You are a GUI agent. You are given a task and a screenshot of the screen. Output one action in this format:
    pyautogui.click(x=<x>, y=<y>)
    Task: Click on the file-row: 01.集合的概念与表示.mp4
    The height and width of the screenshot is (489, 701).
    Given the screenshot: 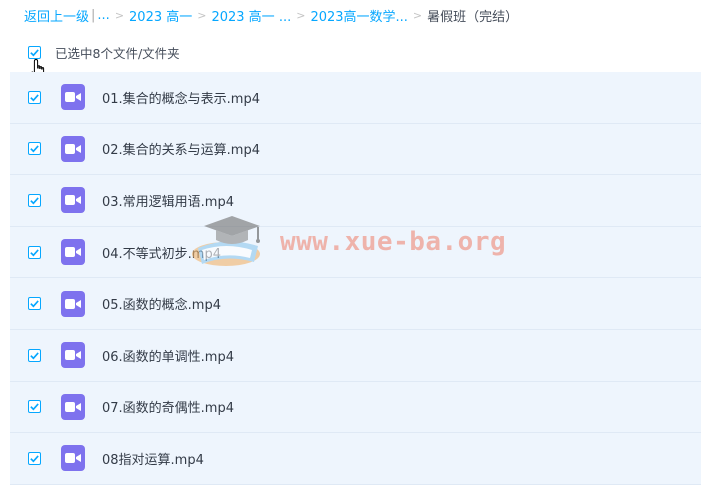 What is the action you would take?
    pyautogui.click(x=355, y=98)
    